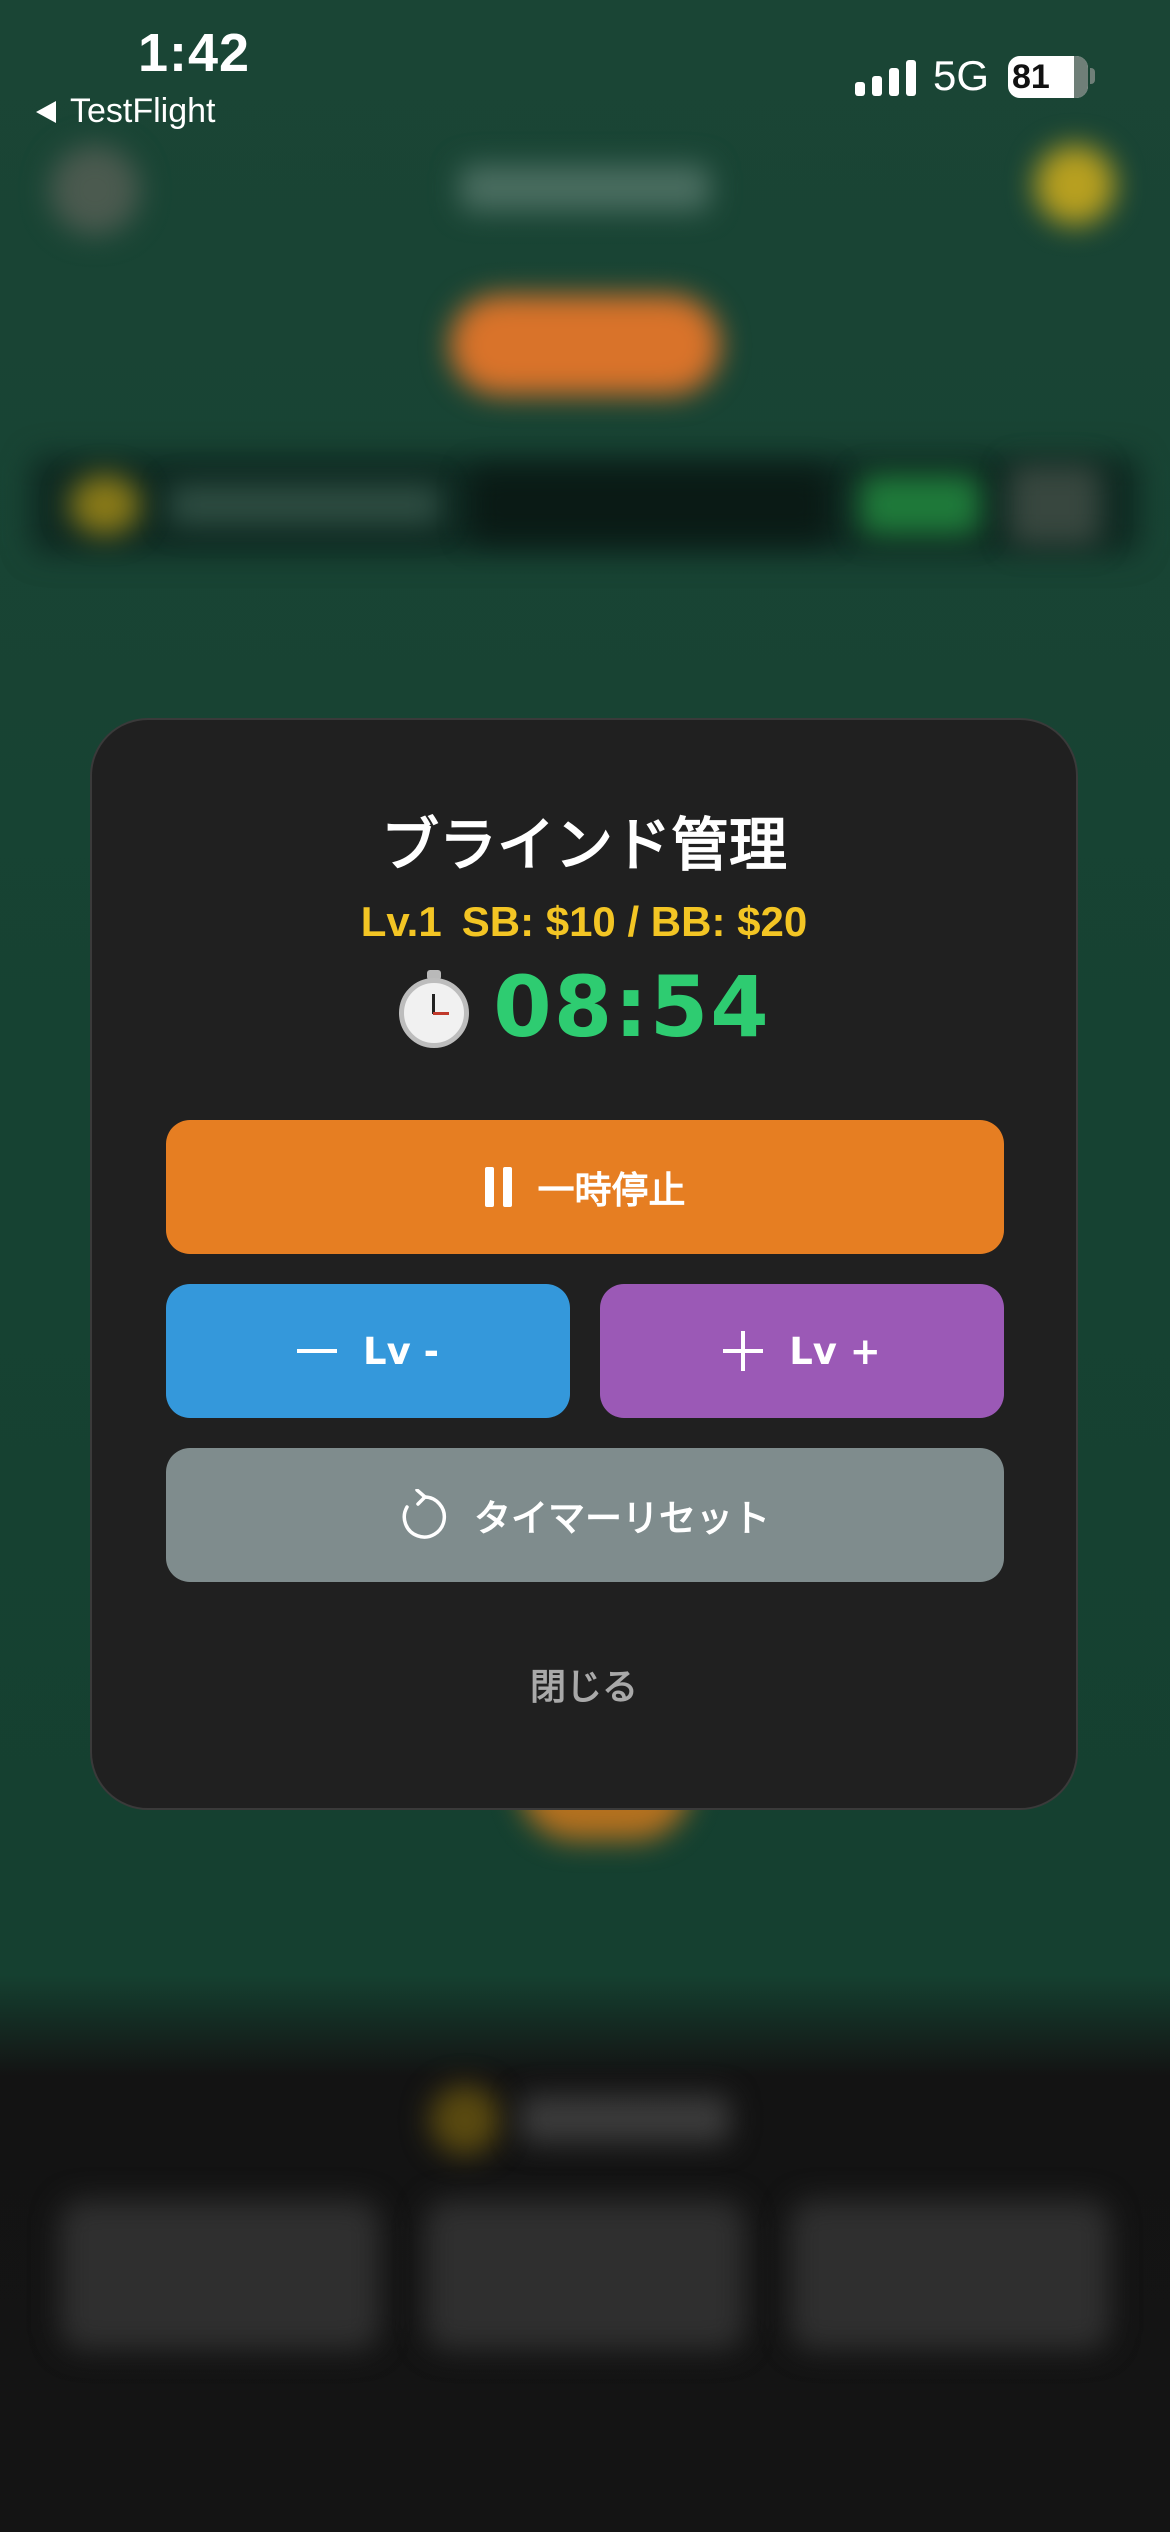  I want to click on stopwatch-icon, so click(434, 1009).